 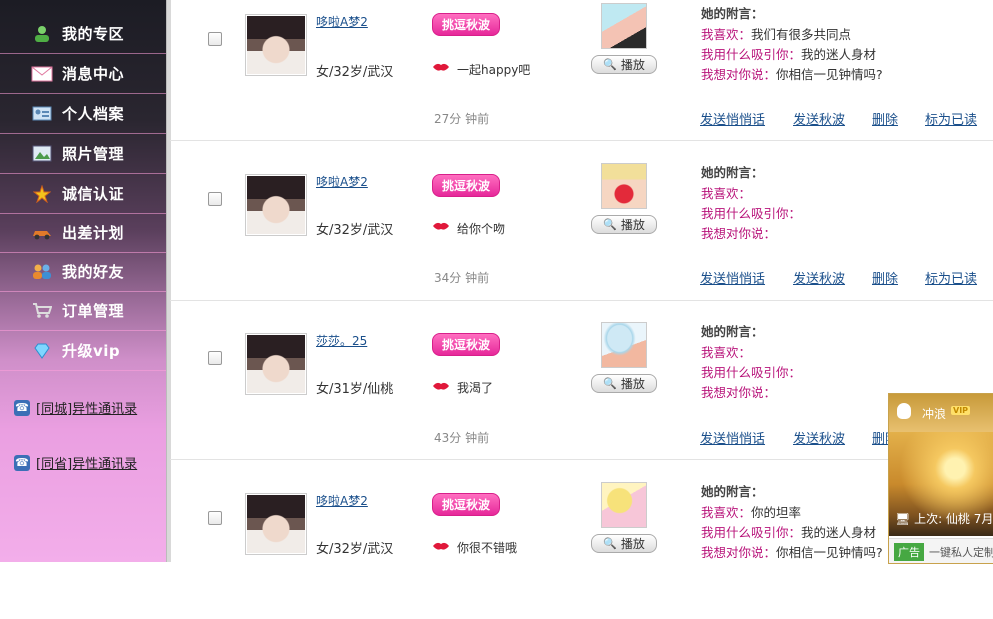 I want to click on id-card-icon, so click(x=42, y=114).